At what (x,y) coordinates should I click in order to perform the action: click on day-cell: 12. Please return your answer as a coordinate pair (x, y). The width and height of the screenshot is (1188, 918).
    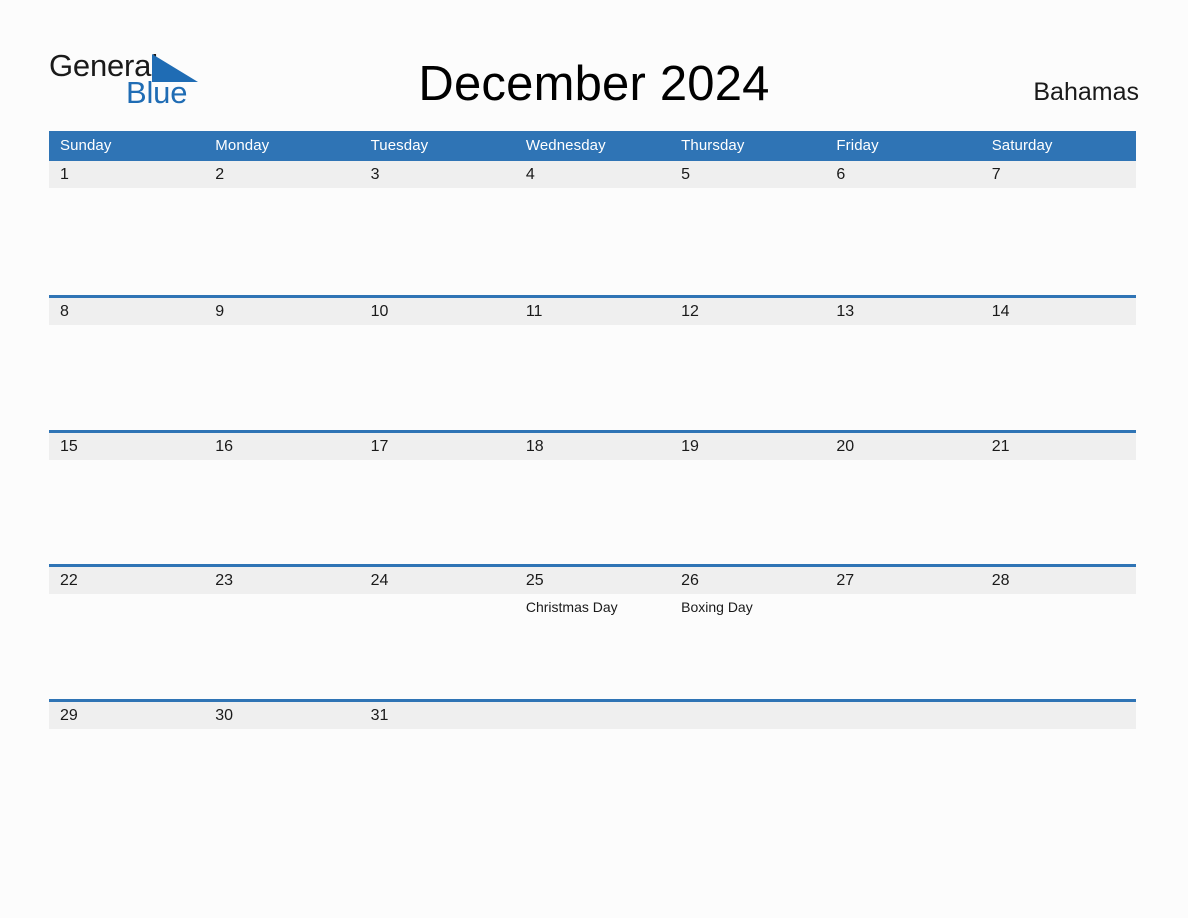
    Looking at the image, I should click on (747, 364).